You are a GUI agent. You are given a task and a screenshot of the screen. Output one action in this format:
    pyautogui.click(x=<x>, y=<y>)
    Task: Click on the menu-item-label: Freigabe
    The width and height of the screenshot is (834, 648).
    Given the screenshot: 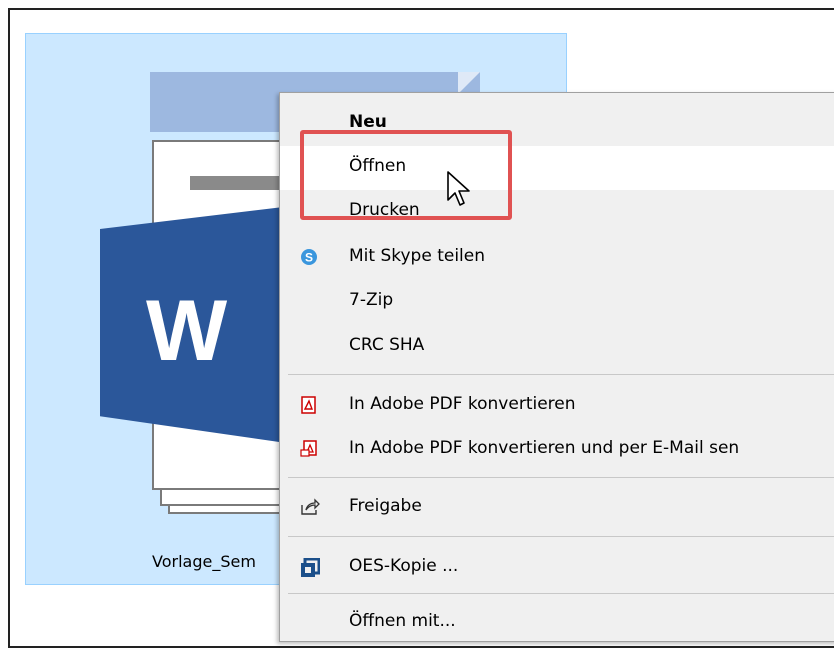 What is the action you would take?
    pyautogui.click(x=385, y=506)
    